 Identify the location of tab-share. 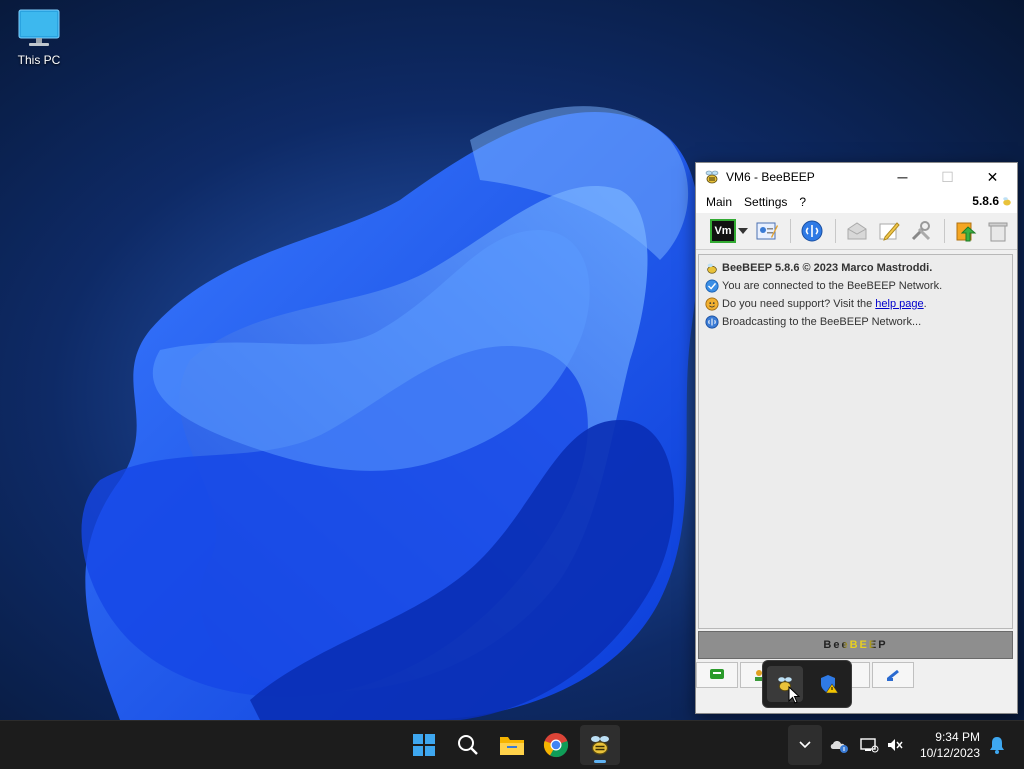
(893, 675).